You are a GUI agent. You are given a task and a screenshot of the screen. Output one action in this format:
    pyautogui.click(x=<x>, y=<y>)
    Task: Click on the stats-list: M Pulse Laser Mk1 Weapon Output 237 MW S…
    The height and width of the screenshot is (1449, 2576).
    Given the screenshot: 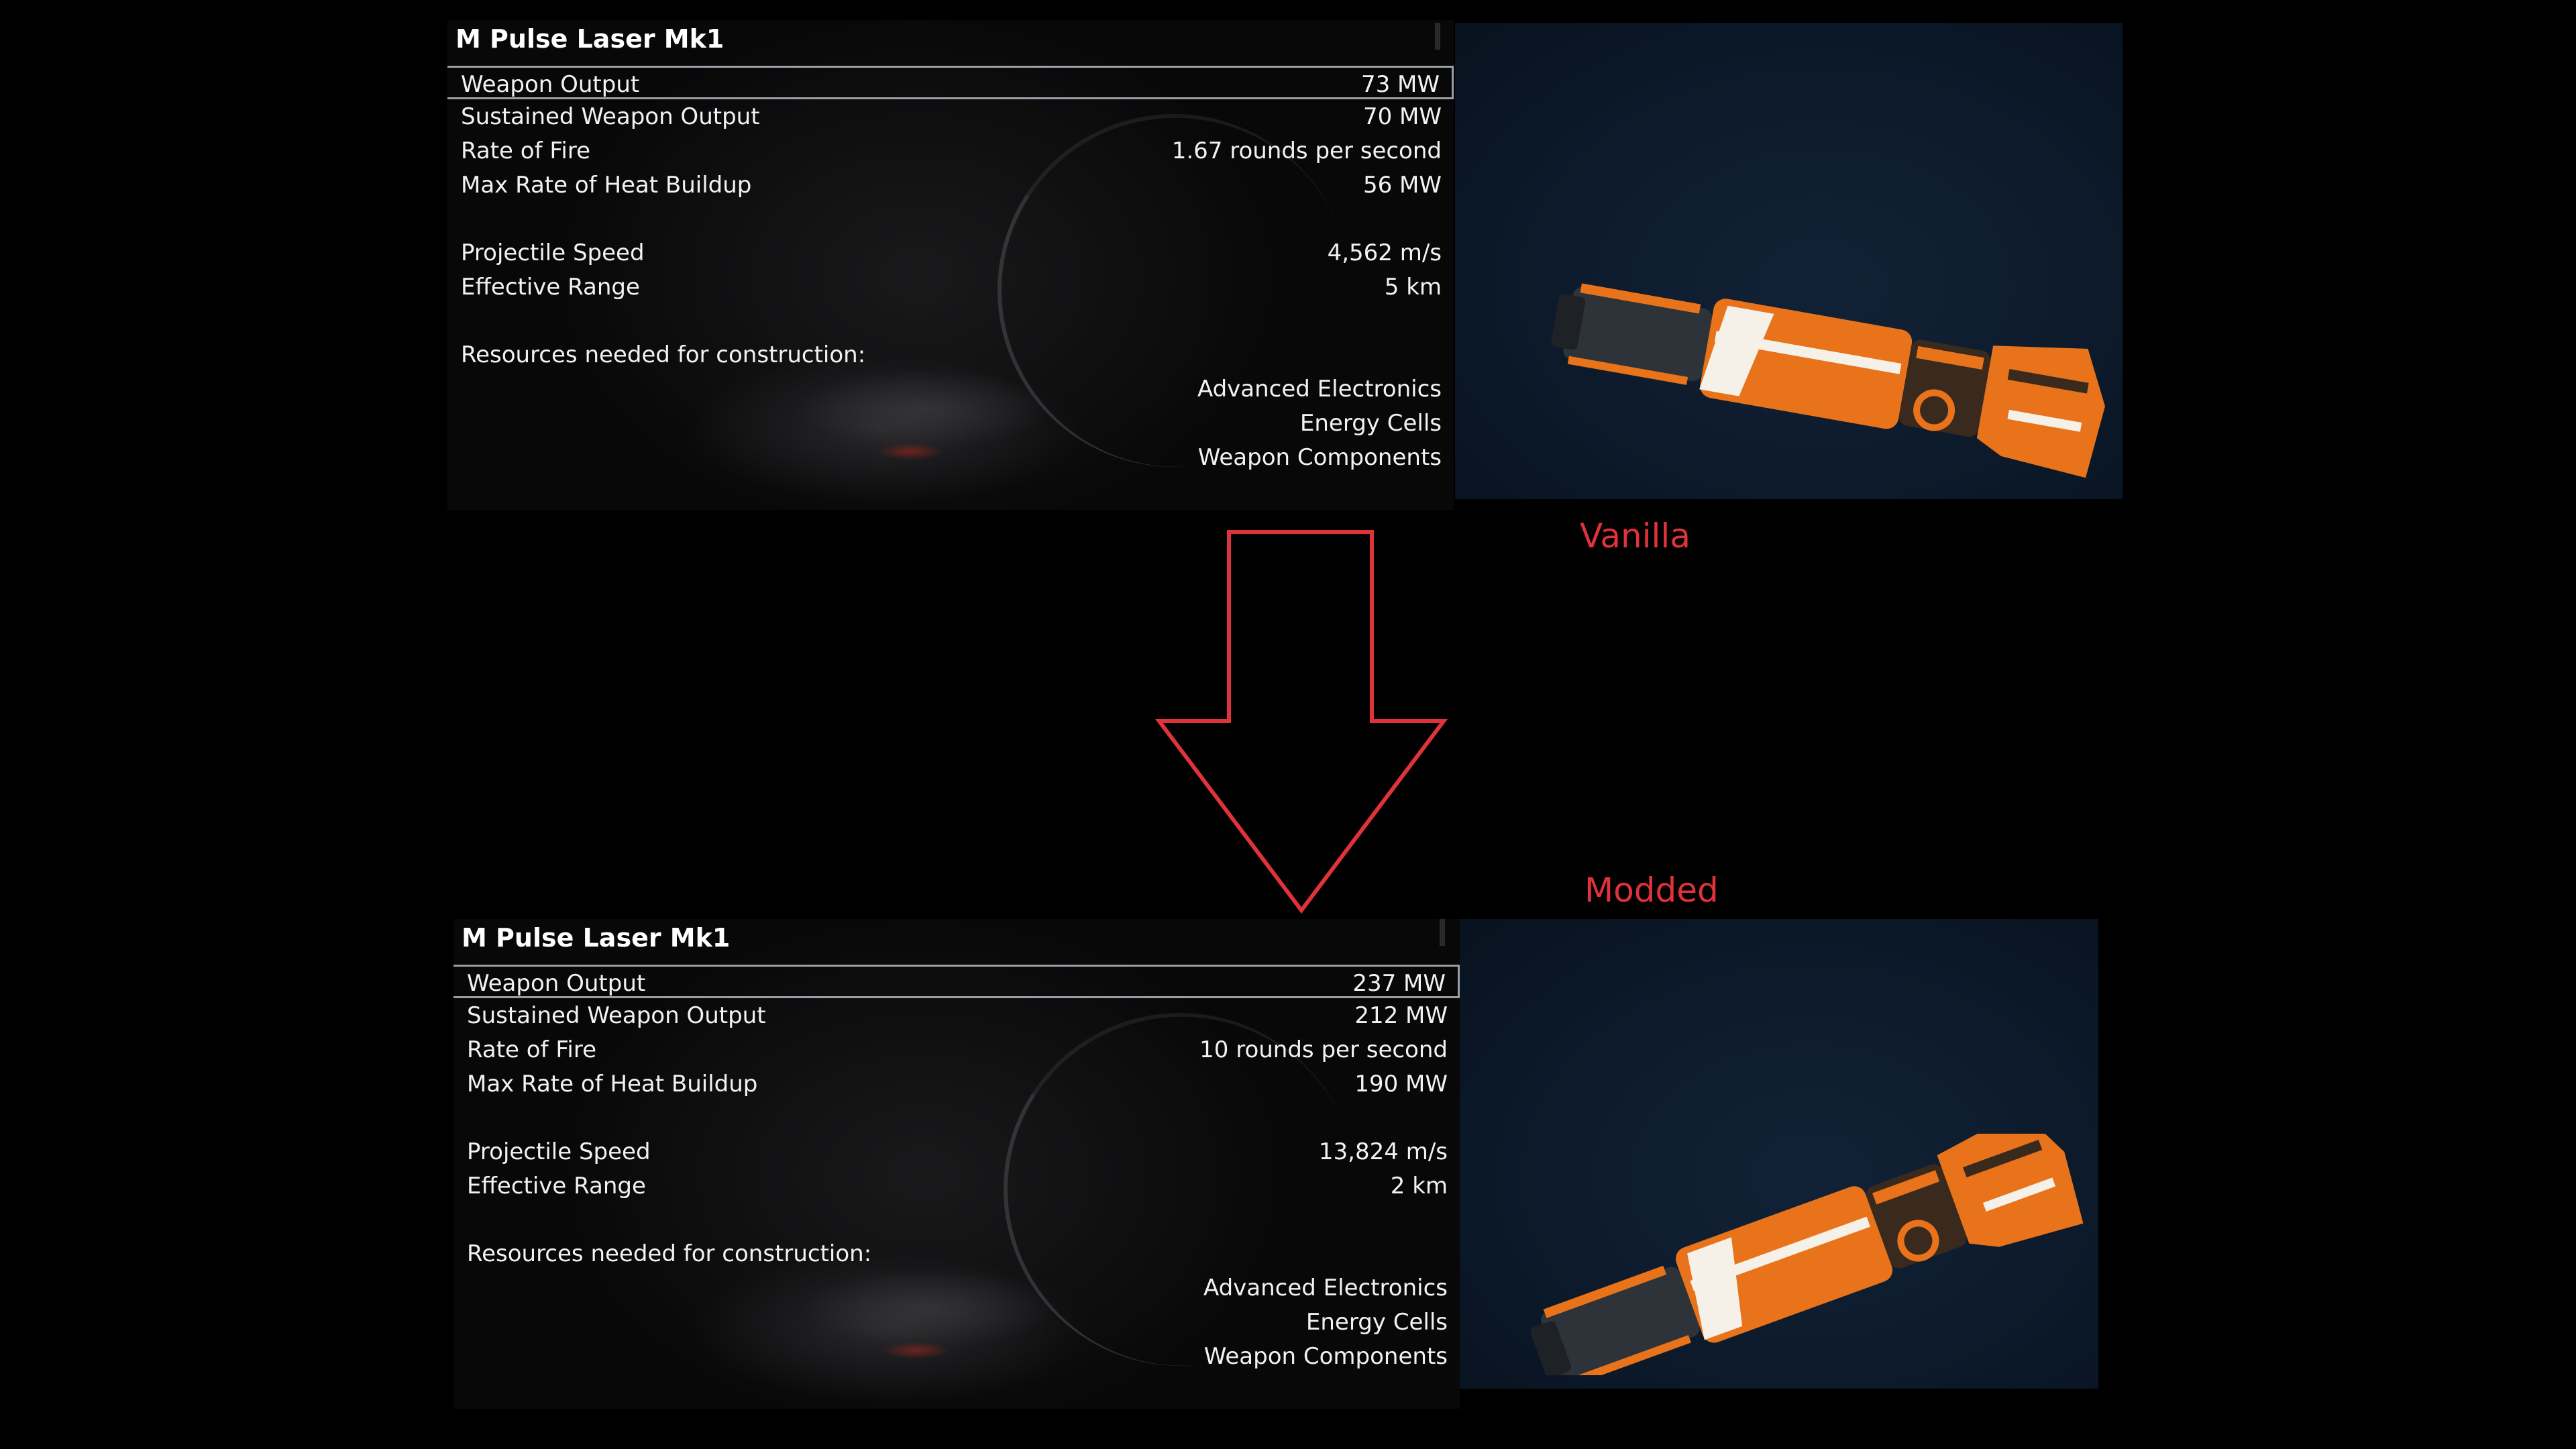 What is the action you would take?
    pyautogui.click(x=956, y=1164)
    